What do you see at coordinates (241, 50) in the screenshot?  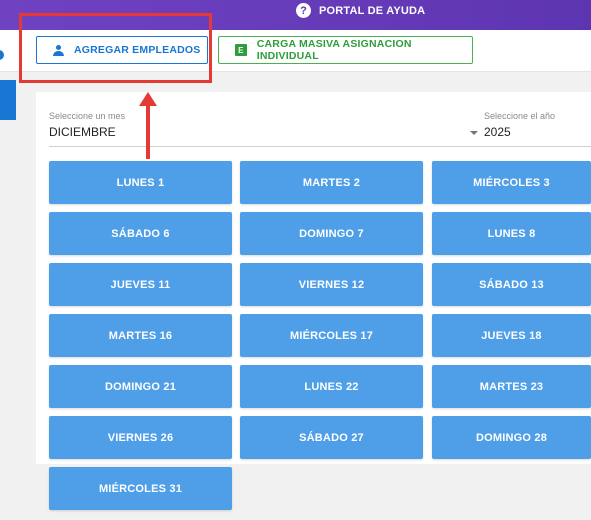 I see `excel-icon: E` at bounding box center [241, 50].